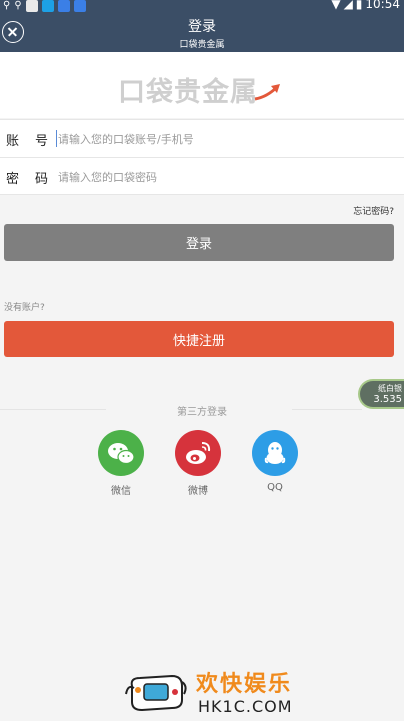 Image resolution: width=404 pixels, height=721 pixels. What do you see at coordinates (390, 388) in the screenshot?
I see `ticker-name: 纸白银` at bounding box center [390, 388].